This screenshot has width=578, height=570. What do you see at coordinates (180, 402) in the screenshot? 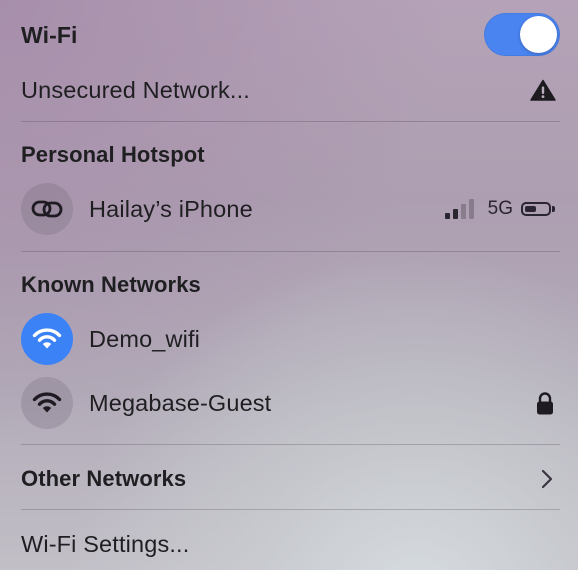
I see `network-name: Megabase-Guest` at bounding box center [180, 402].